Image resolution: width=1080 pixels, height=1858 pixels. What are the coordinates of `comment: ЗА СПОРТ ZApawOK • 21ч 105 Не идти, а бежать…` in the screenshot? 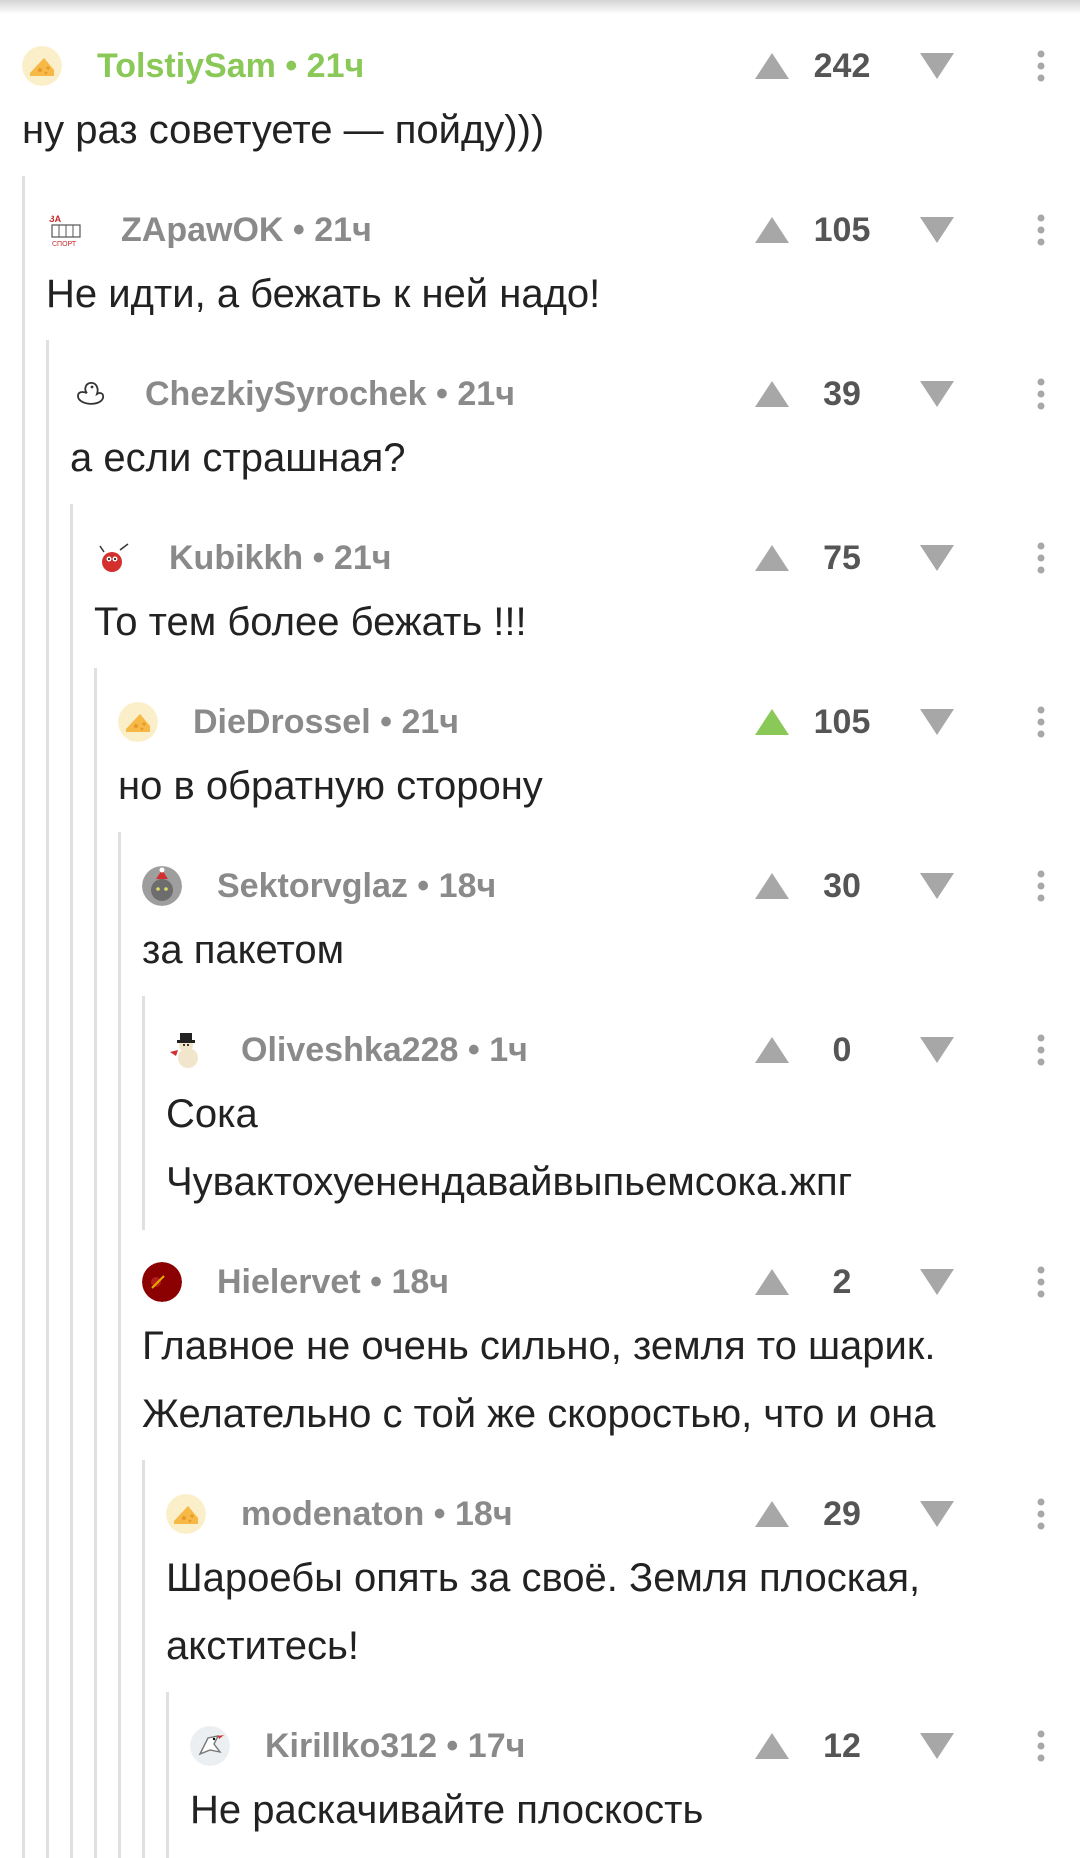 It's located at (563, 264).